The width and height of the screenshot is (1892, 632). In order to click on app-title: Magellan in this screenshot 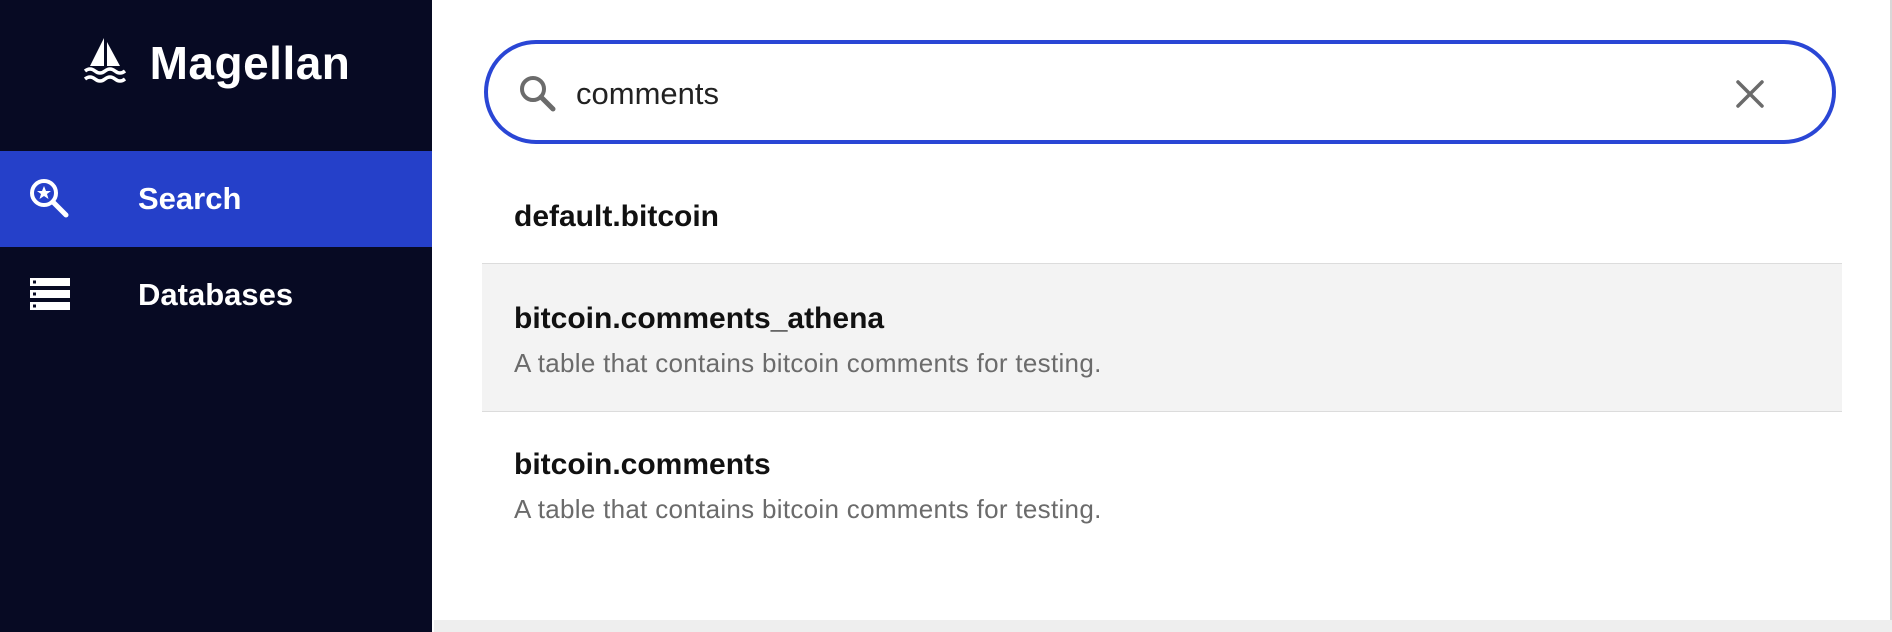, I will do `click(250, 63)`.